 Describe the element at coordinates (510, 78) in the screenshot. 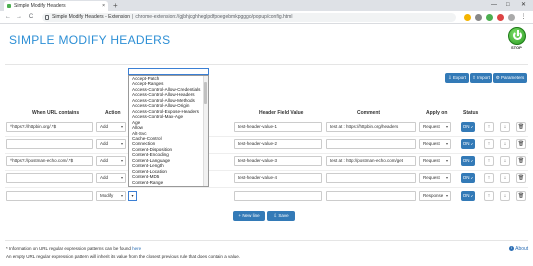

I see `parameters-button: ⚙ Parameters` at that location.